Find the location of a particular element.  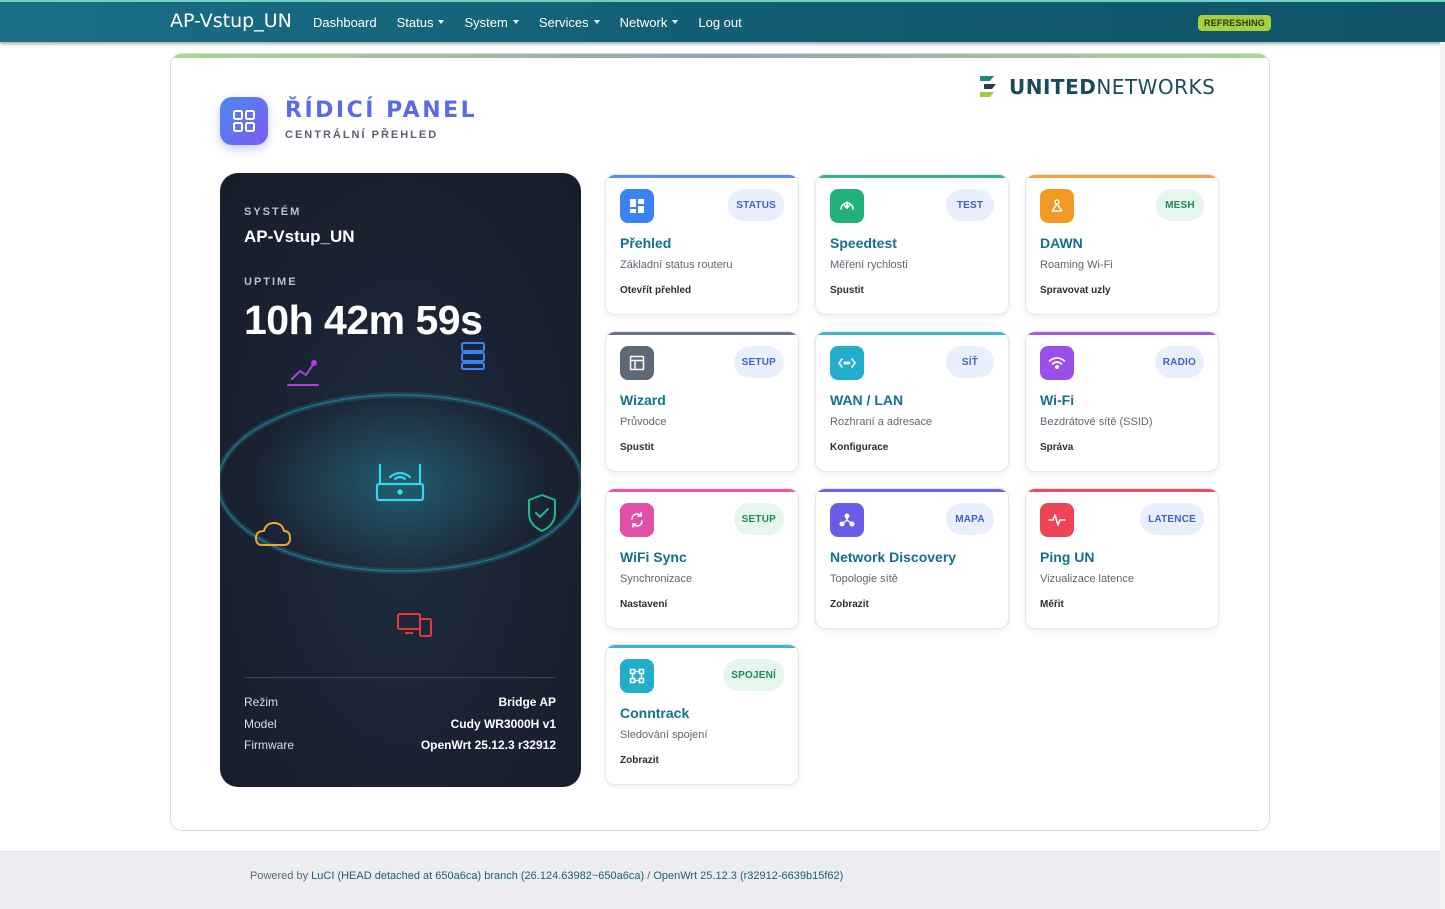

tile-title: Wizard is located at coordinates (643, 400).